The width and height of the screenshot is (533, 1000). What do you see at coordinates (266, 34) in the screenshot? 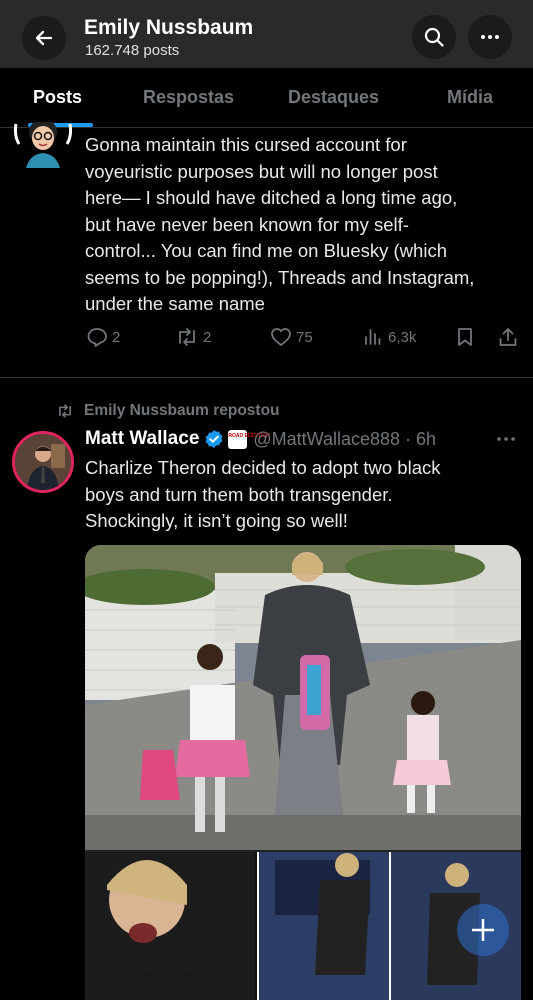
I see `profile-header: Emily Nussbaum 162.748 posts` at bounding box center [266, 34].